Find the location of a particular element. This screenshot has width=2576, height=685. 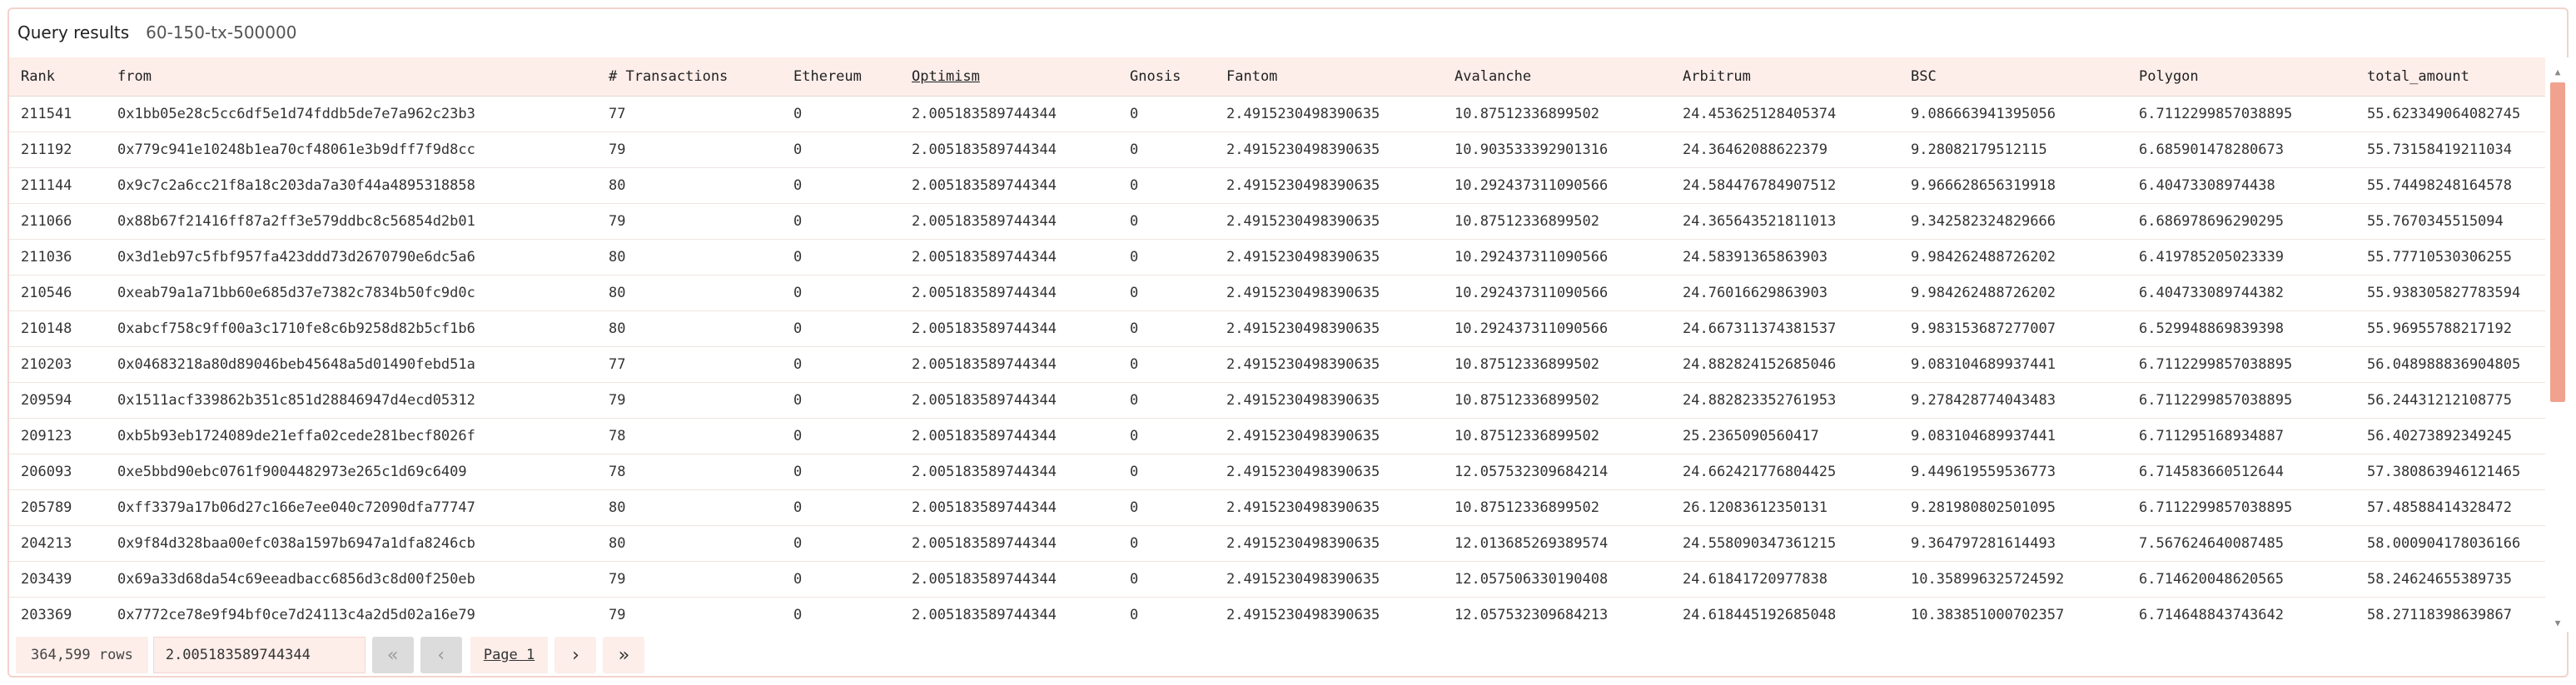

first-page-button: « is located at coordinates (392, 655).